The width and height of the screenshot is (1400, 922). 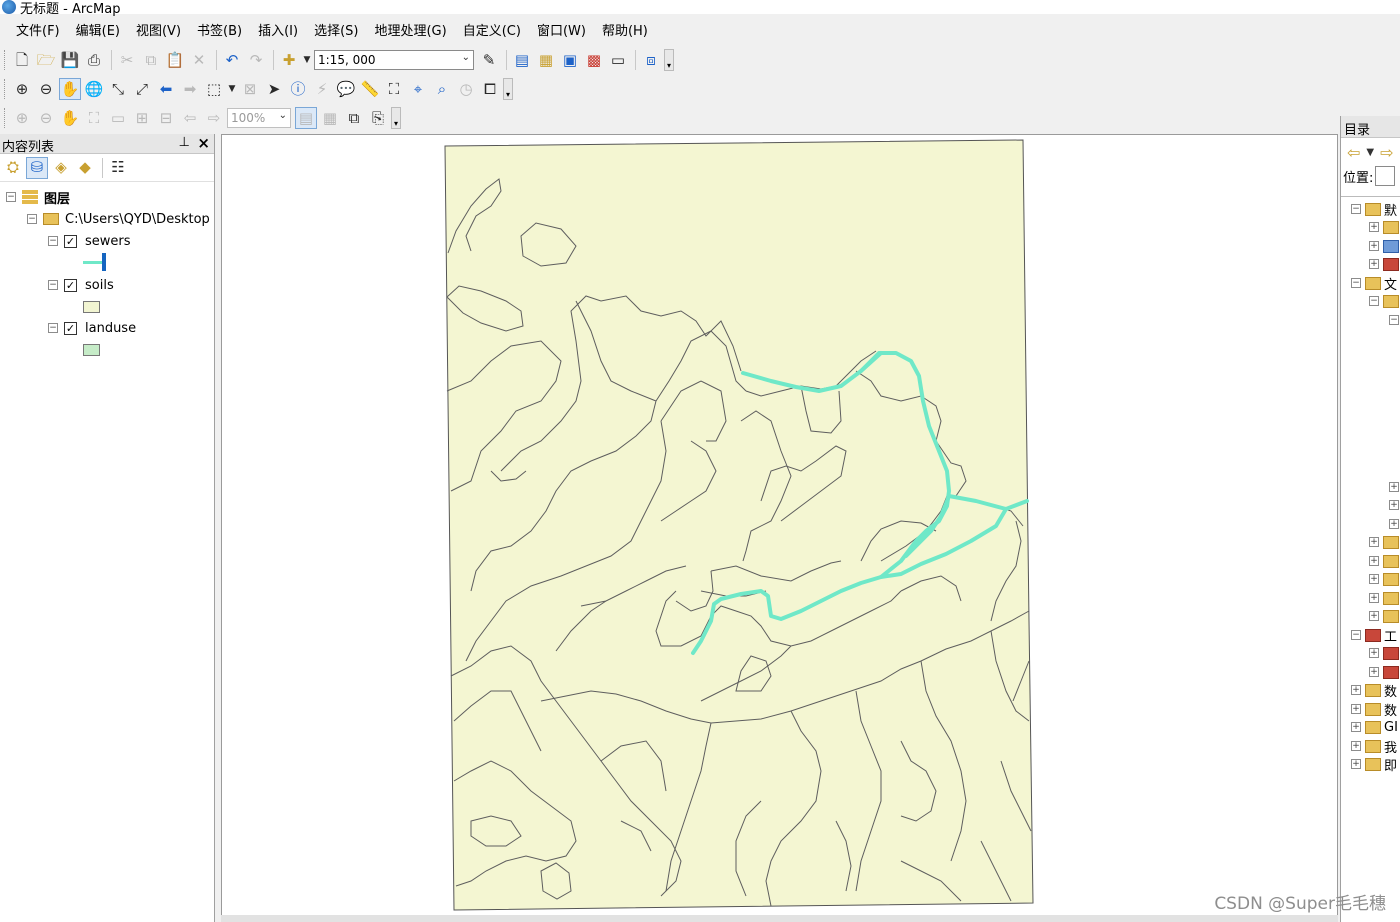 I want to click on close-icon: ×, so click(x=203, y=143).